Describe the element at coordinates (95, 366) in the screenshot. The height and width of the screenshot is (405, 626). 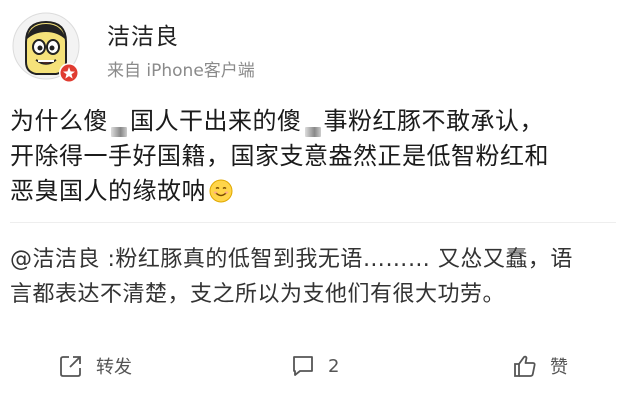
I see `forward-button: 转发` at that location.